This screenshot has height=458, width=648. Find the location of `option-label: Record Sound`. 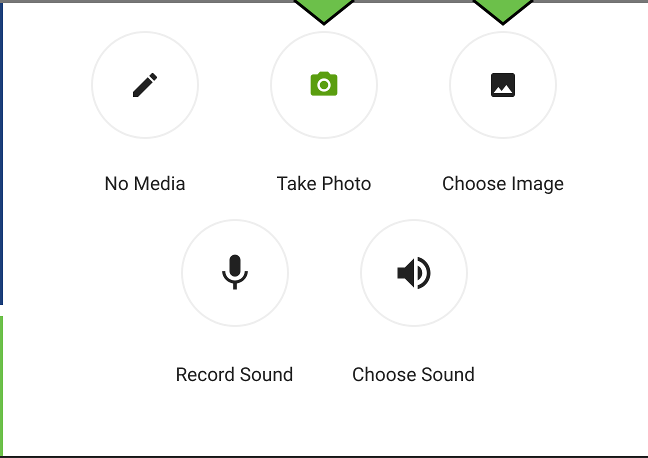

option-label: Record Sound is located at coordinates (234, 375).